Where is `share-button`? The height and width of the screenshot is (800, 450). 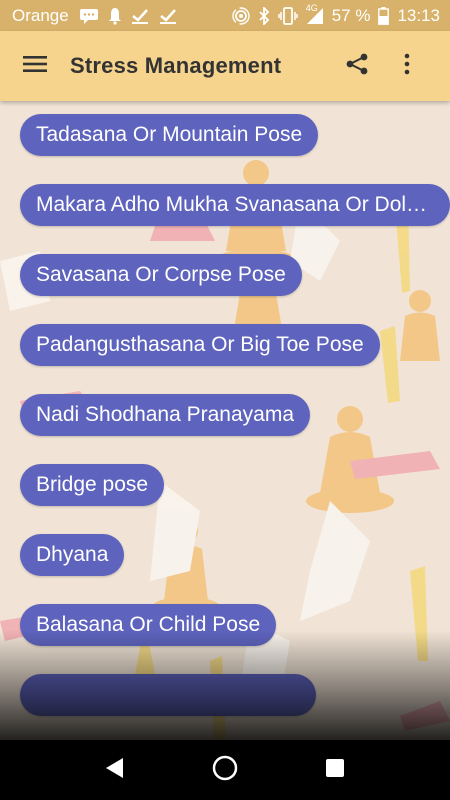
share-button is located at coordinates (357, 66).